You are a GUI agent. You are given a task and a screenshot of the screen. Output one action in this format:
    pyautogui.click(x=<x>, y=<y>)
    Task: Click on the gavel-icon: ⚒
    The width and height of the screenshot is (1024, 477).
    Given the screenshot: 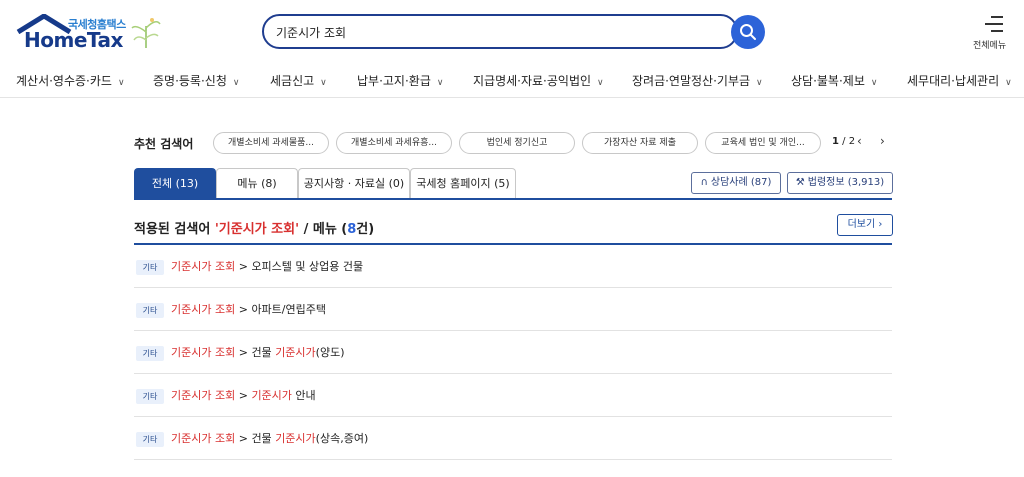 What is the action you would take?
    pyautogui.click(x=800, y=182)
    